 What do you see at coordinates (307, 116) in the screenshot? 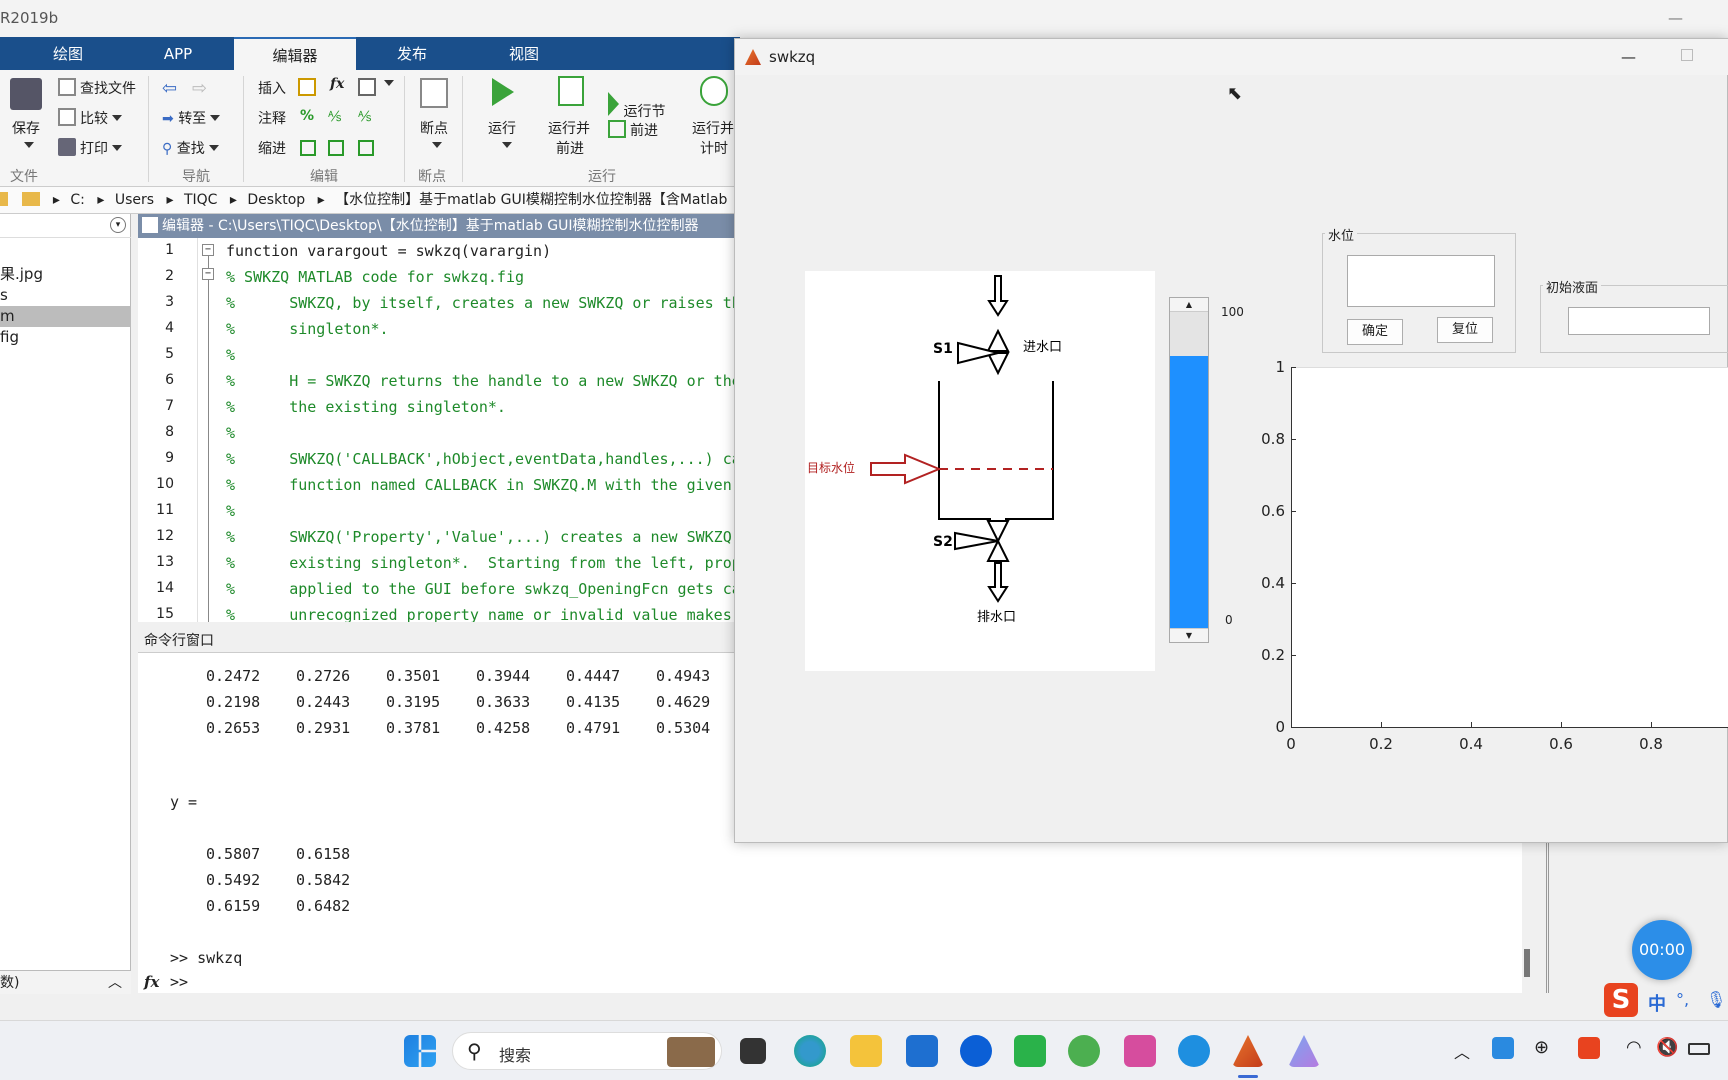
I see `comment-icon: %` at bounding box center [307, 116].